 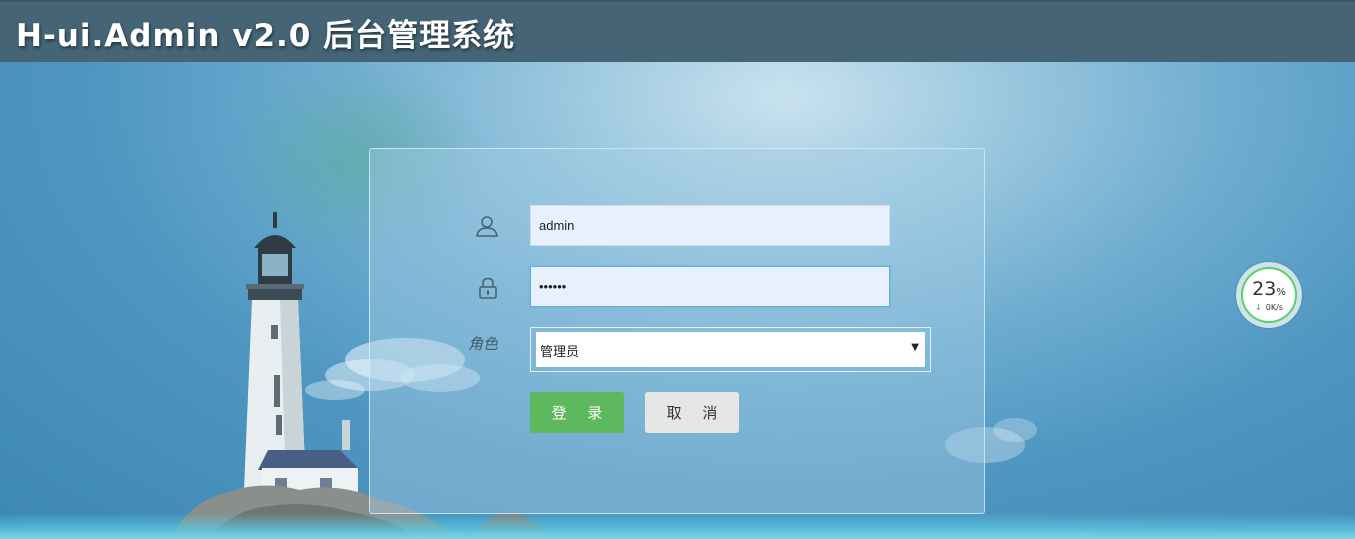 I want to click on speed-ring: 23% ↓ 0K/s, so click(x=1269, y=295).